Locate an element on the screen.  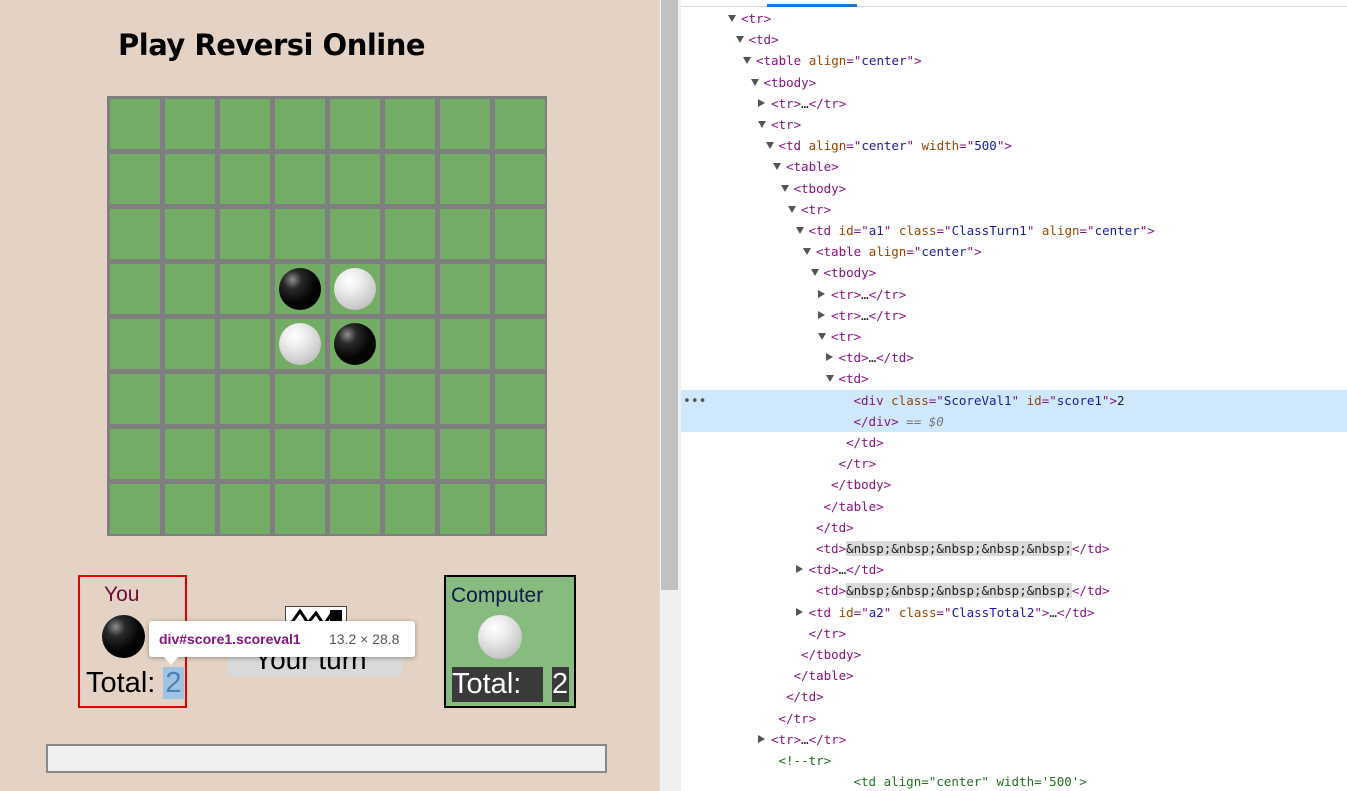
dom-node-line: <td id="a2" class="ClassTotal2">…</td> is located at coordinates (1014, 612).